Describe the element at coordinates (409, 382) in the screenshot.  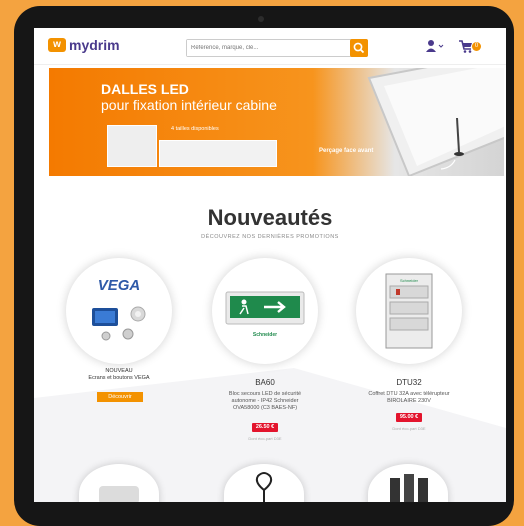
I see `product-name-dtu32: DTU32` at that location.